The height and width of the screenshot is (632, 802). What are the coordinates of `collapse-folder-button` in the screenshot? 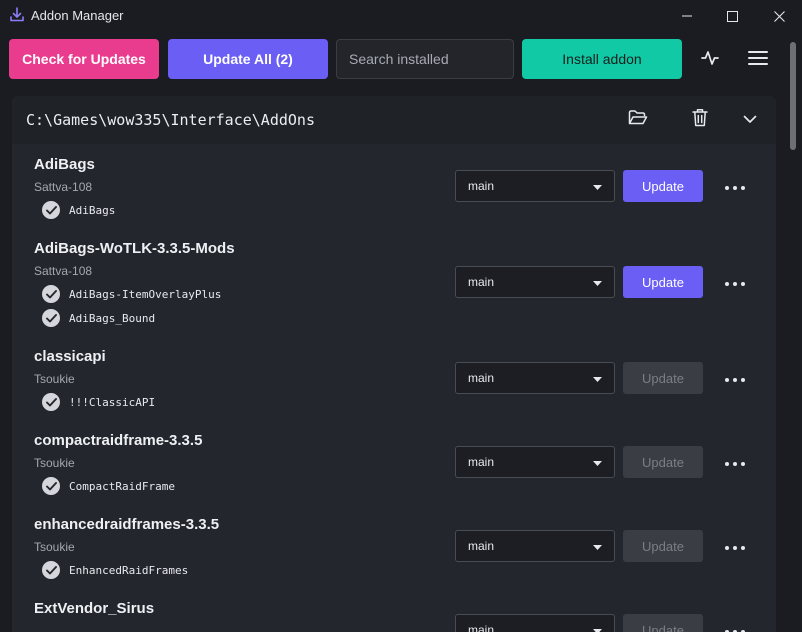 It's located at (750, 120).